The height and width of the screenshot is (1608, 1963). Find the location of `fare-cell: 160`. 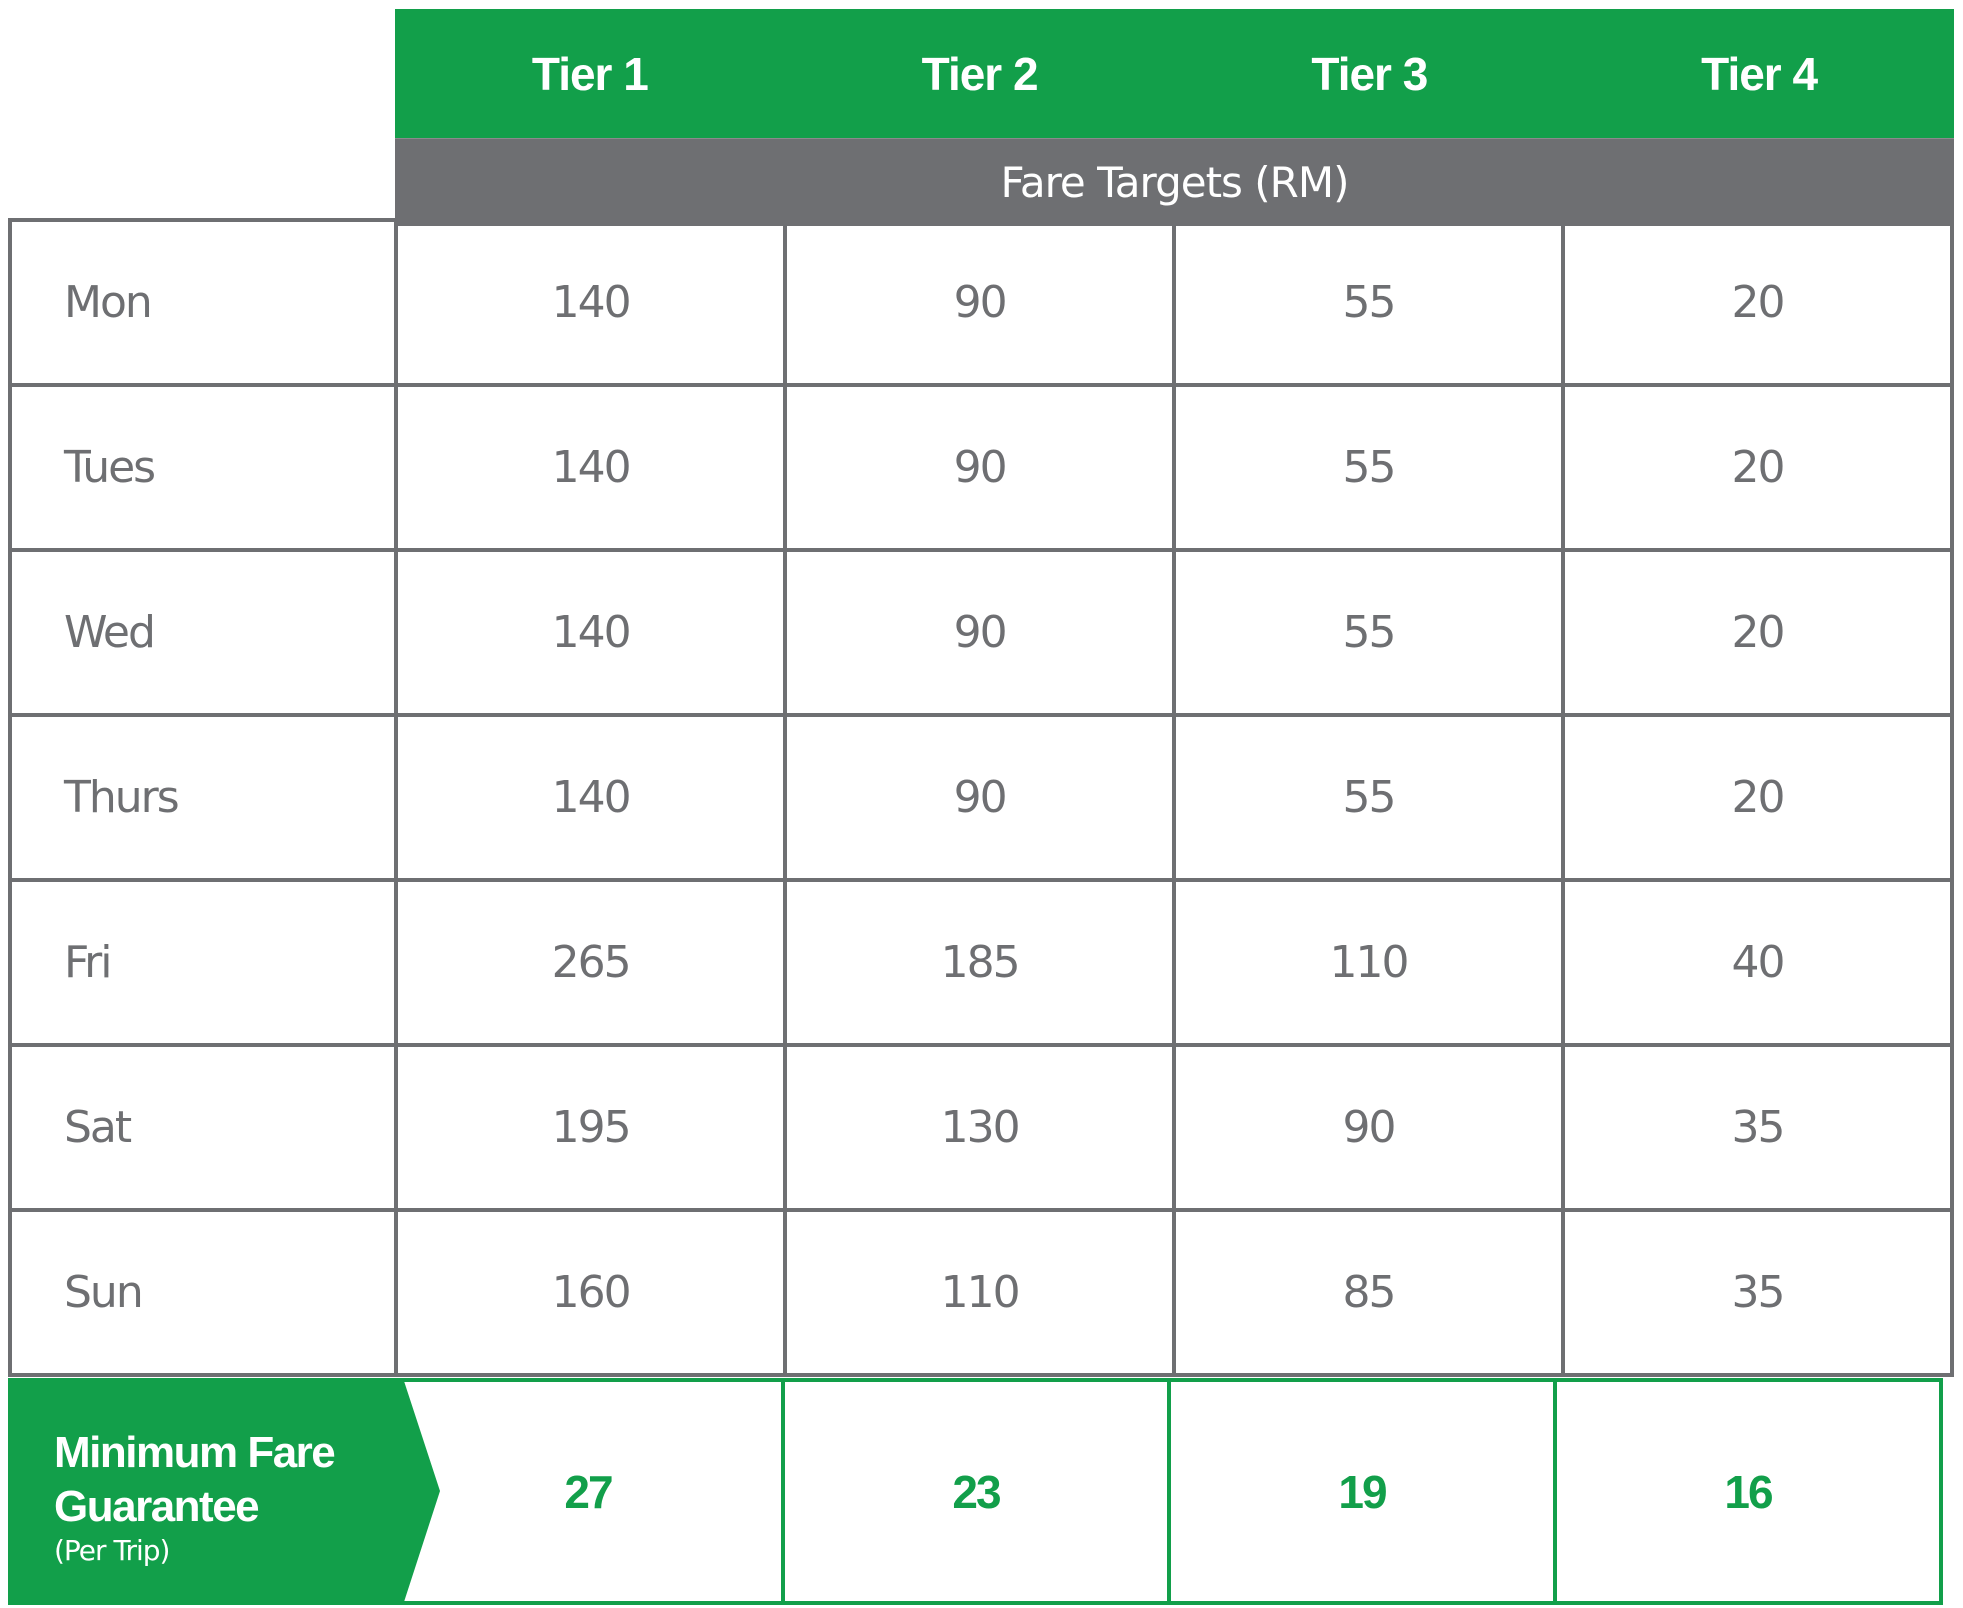

fare-cell: 160 is located at coordinates (591, 1292).